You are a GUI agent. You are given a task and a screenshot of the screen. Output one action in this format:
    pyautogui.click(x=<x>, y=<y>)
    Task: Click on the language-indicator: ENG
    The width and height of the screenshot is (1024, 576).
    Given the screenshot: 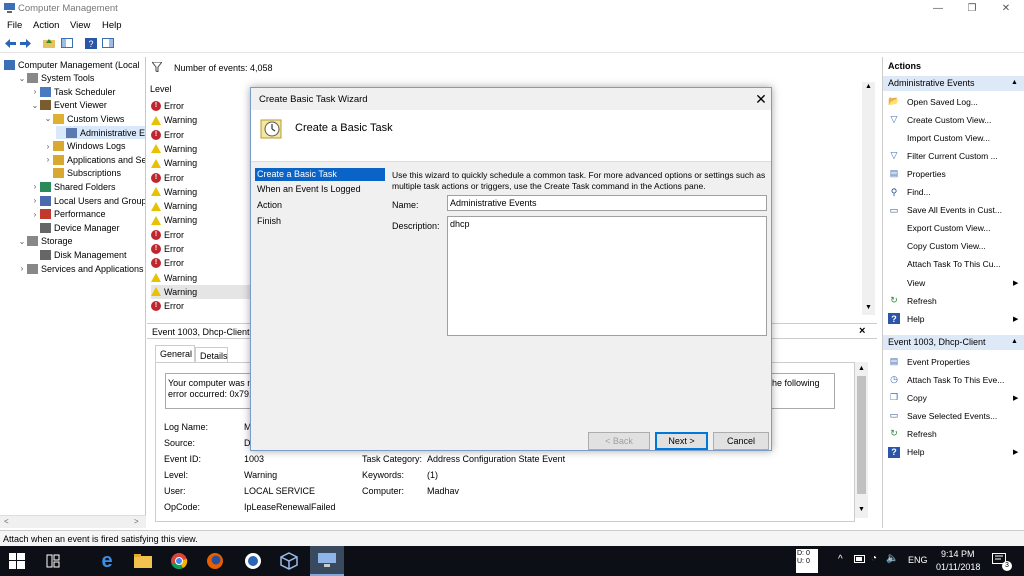 What is the action you would take?
    pyautogui.click(x=918, y=560)
    